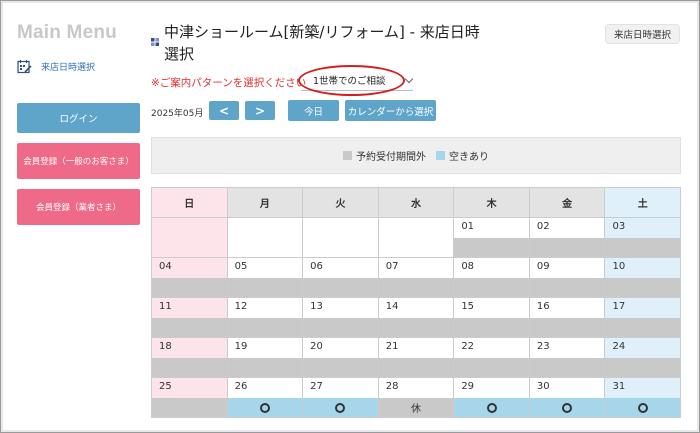 Image resolution: width=700 pixels, height=433 pixels. What do you see at coordinates (190, 278) in the screenshot?
I see `calendar-day-cell: 04` at bounding box center [190, 278].